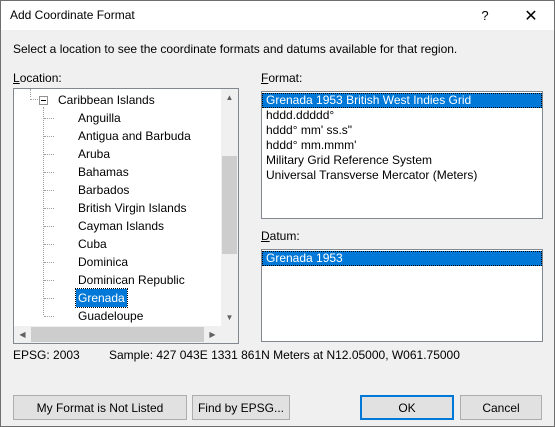  Describe the element at coordinates (16, 78) in the screenshot. I see `location-label-accel: L` at that location.